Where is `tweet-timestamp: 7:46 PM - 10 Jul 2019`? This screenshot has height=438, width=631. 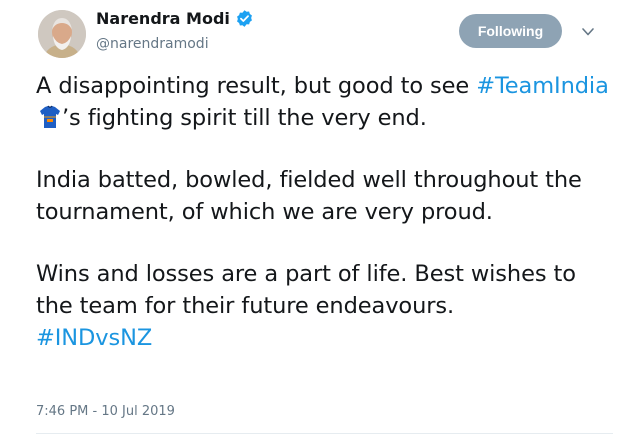 tweet-timestamp: 7:46 PM - 10 Jul 2019 is located at coordinates (105, 411).